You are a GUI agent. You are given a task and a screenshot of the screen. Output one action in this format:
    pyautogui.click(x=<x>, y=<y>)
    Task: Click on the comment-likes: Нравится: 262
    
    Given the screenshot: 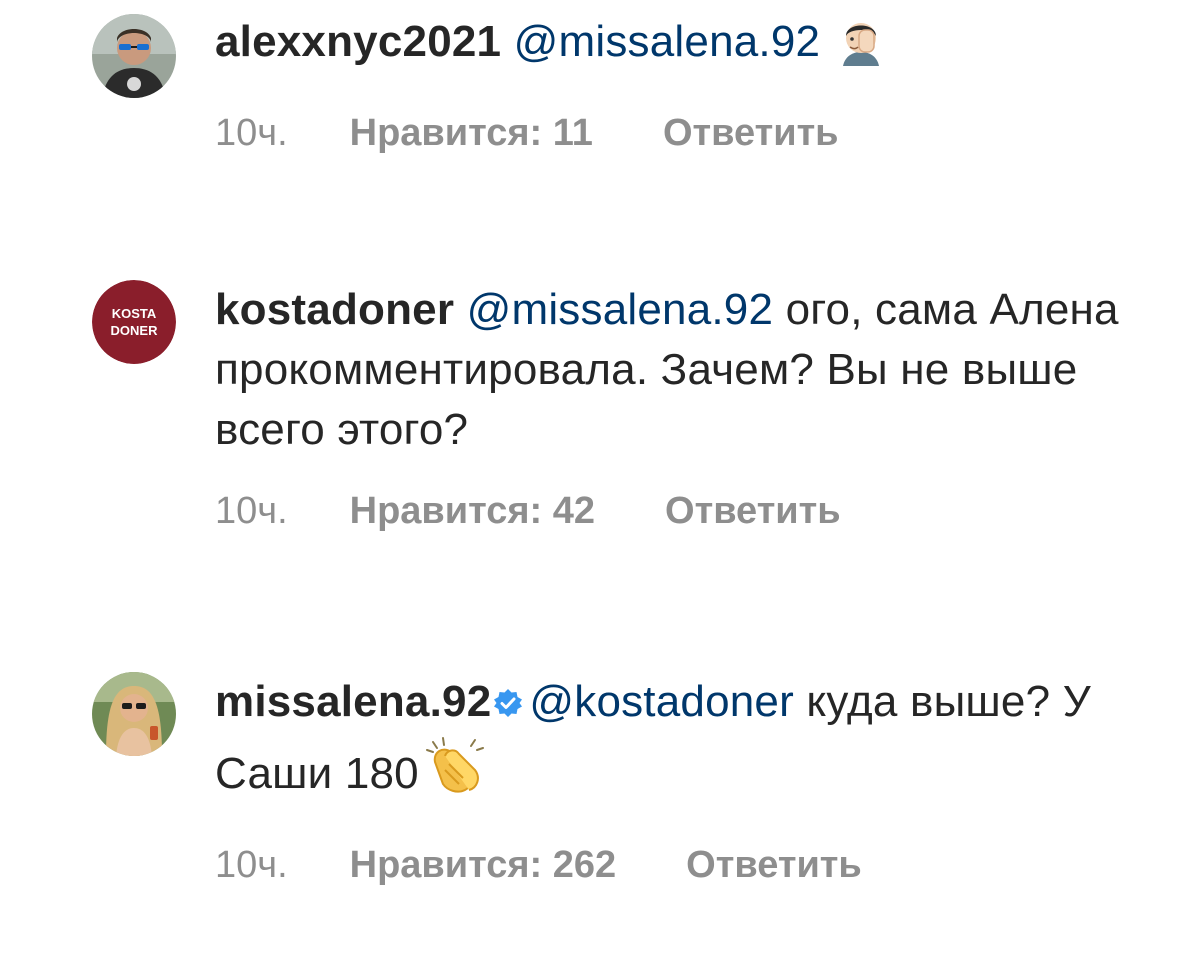 What is the action you would take?
    pyautogui.click(x=483, y=865)
    